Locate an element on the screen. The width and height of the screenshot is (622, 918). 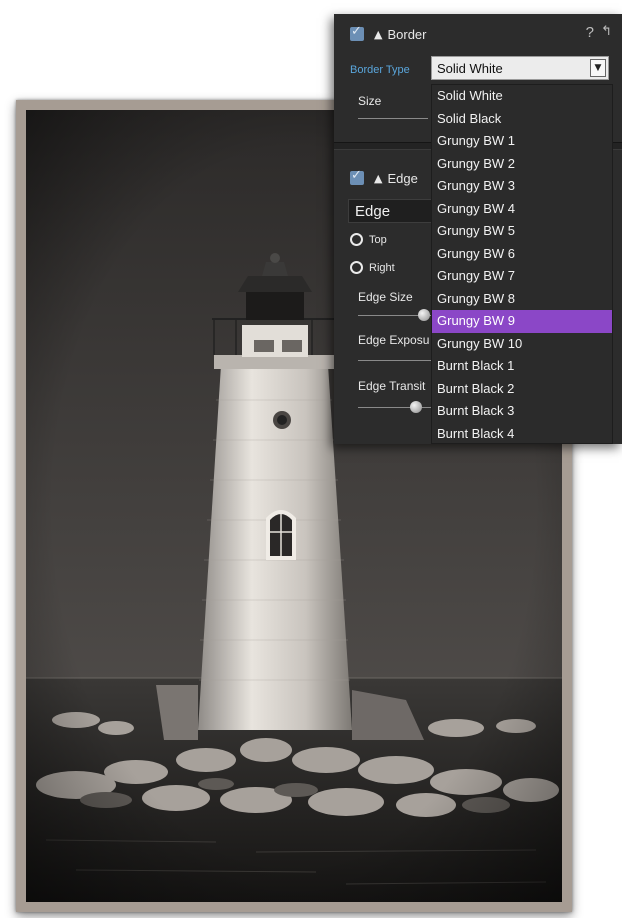
radio-right-label: Right is located at coordinates (382, 267).